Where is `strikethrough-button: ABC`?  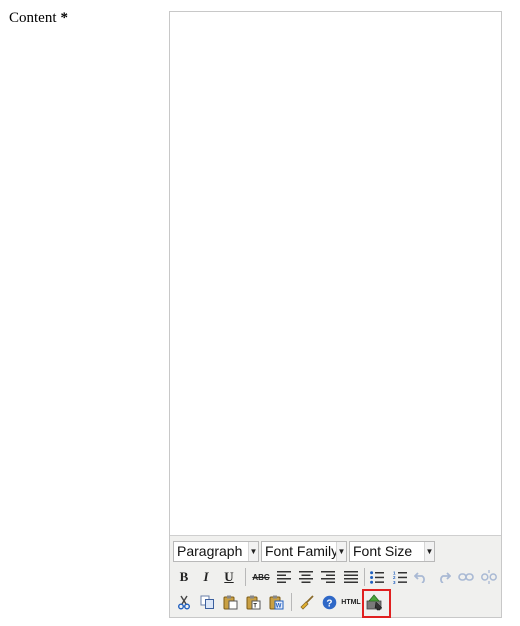 strikethrough-button: ABC is located at coordinates (261, 577).